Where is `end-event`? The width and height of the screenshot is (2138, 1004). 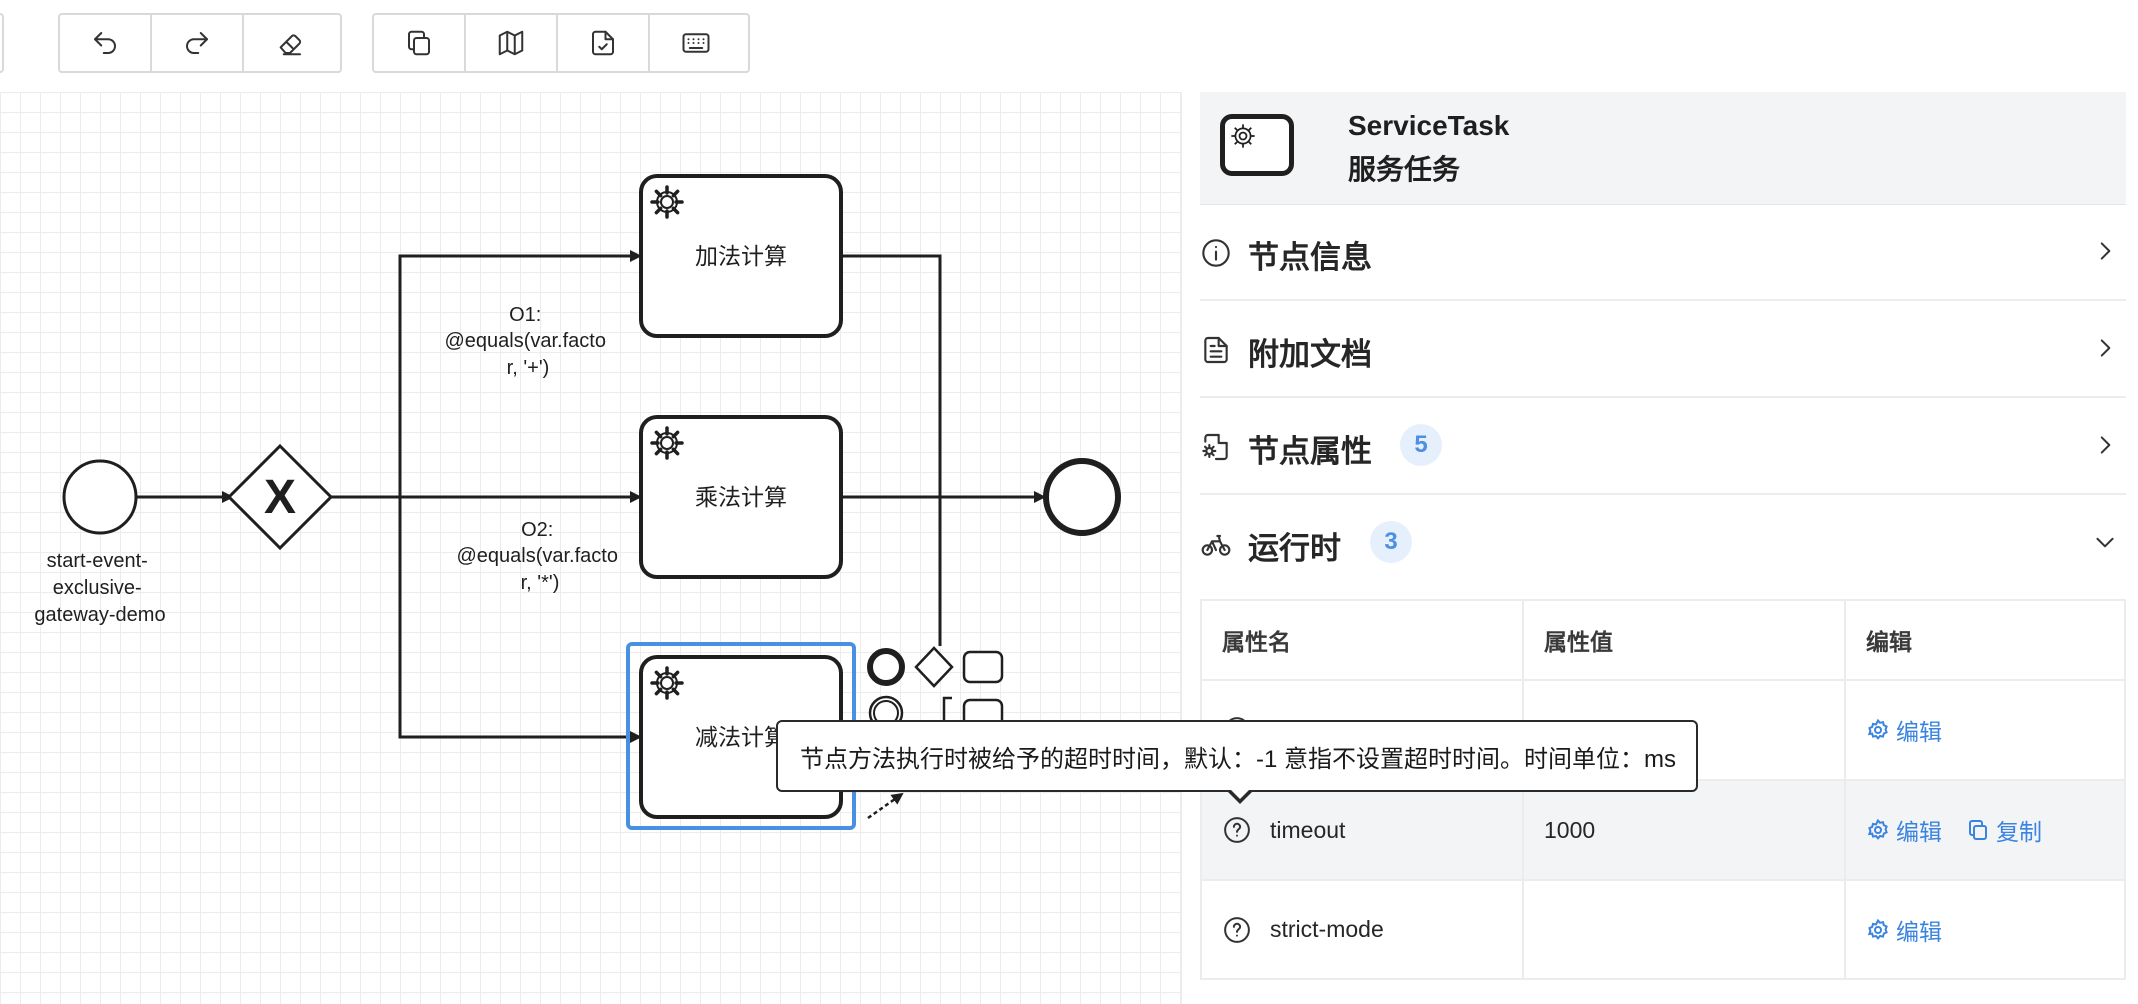
end-event is located at coordinates (1082, 497).